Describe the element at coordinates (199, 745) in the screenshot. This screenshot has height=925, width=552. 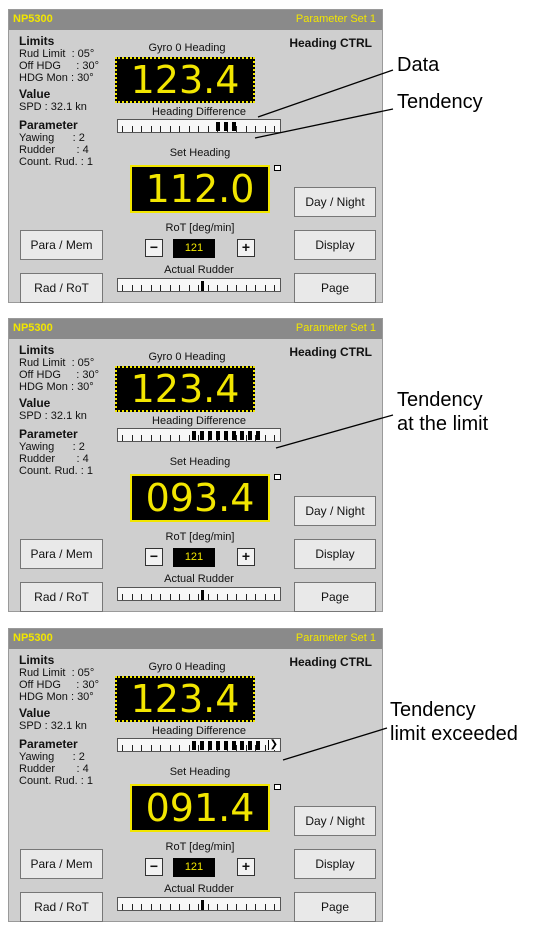
I see `heading-difference-scale: ❯` at that location.